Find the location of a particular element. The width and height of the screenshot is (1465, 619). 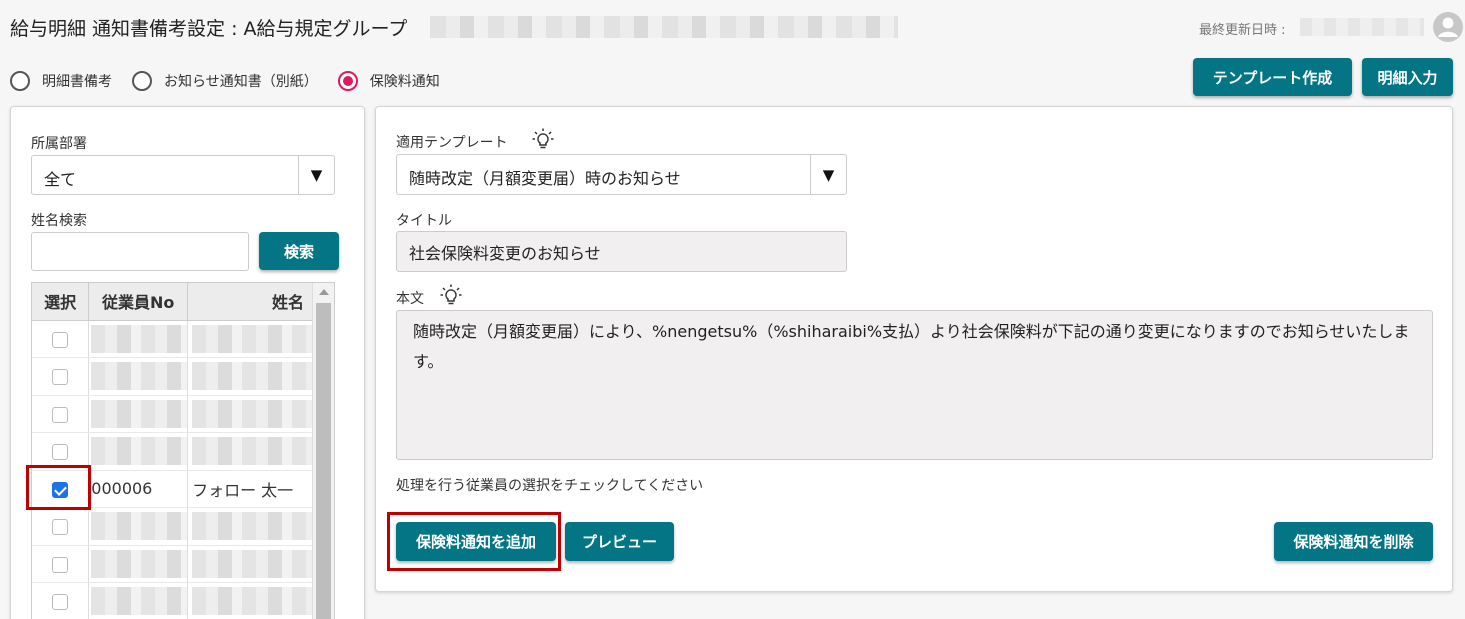

template-create-button: テンプレート作成 is located at coordinates (1272, 77).